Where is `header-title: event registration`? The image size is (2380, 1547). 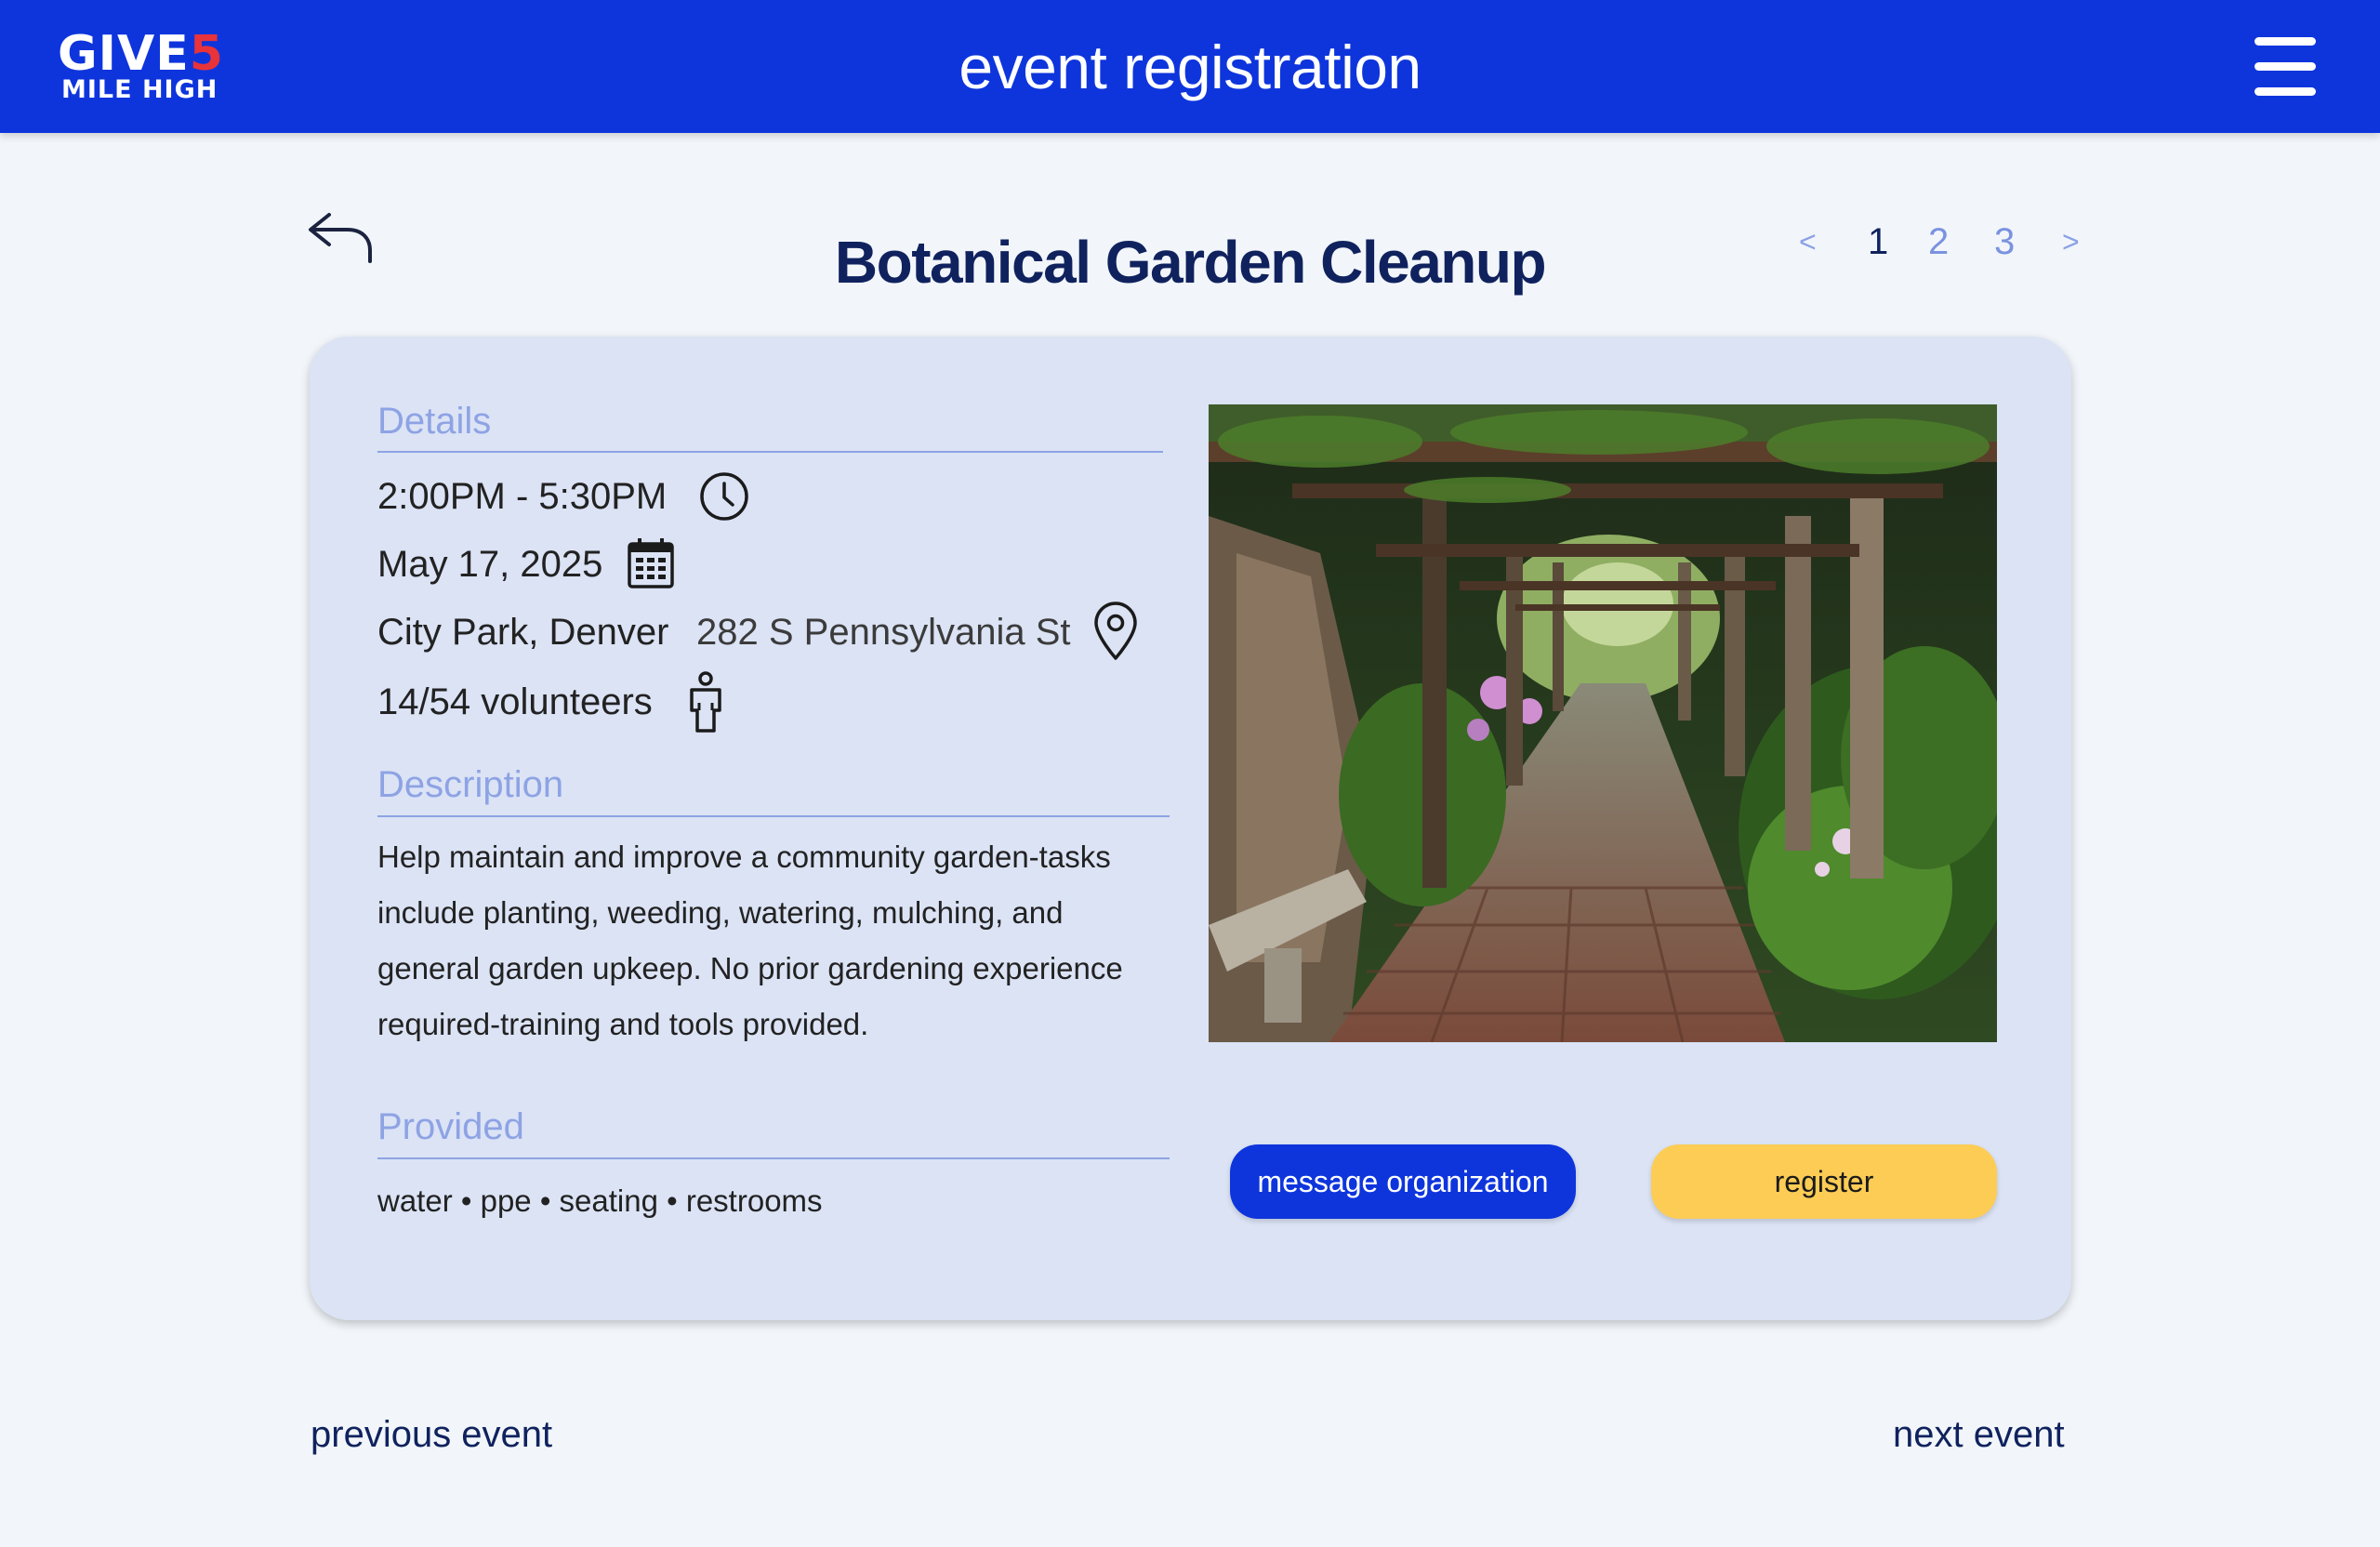
header-title: event registration is located at coordinates (1190, 67).